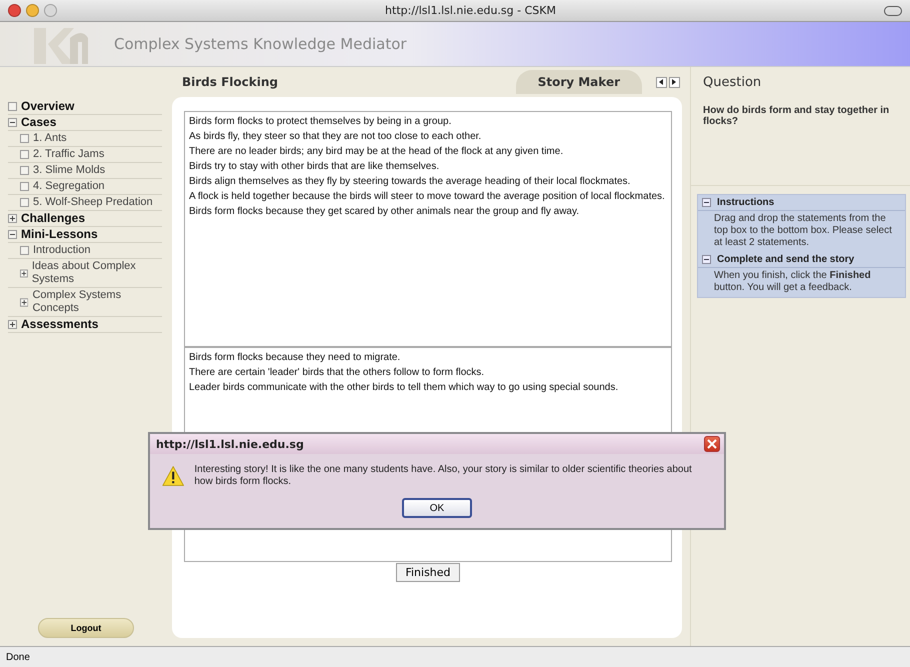  I want to click on left-arrow-icon, so click(661, 82).